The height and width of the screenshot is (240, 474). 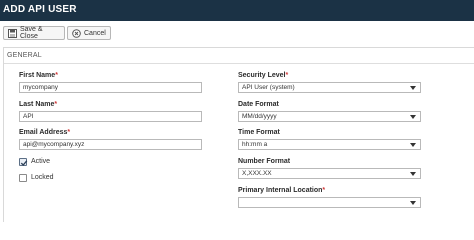 I want to click on time-format-select: hh:mm a, so click(x=329, y=144).